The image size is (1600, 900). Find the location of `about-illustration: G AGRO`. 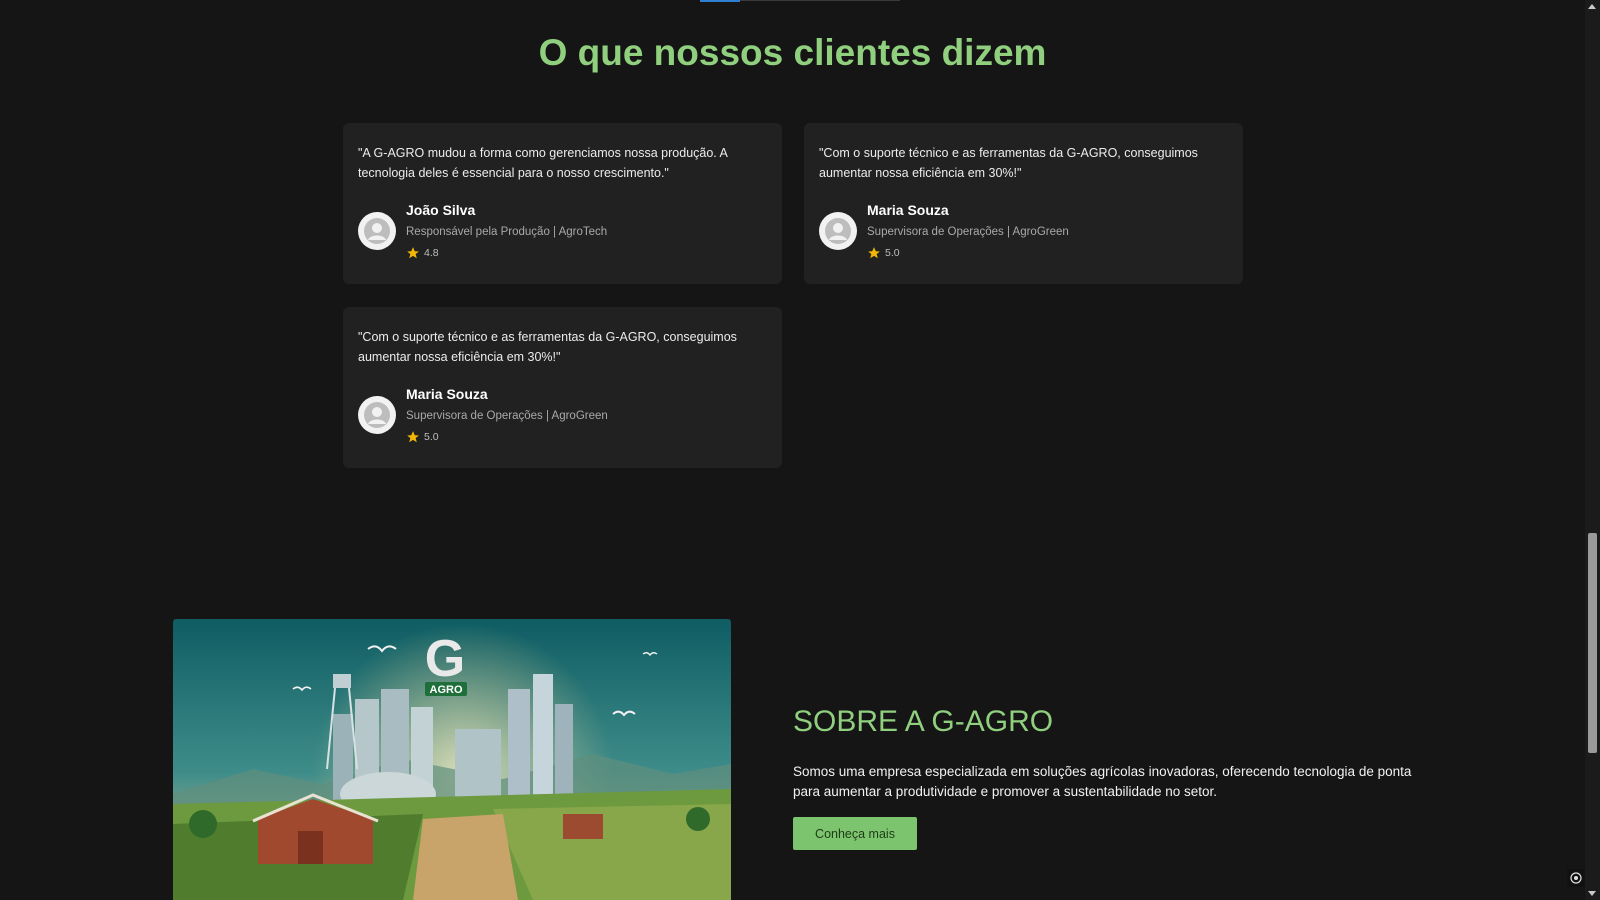

about-illustration: G AGRO is located at coordinates (452, 759).